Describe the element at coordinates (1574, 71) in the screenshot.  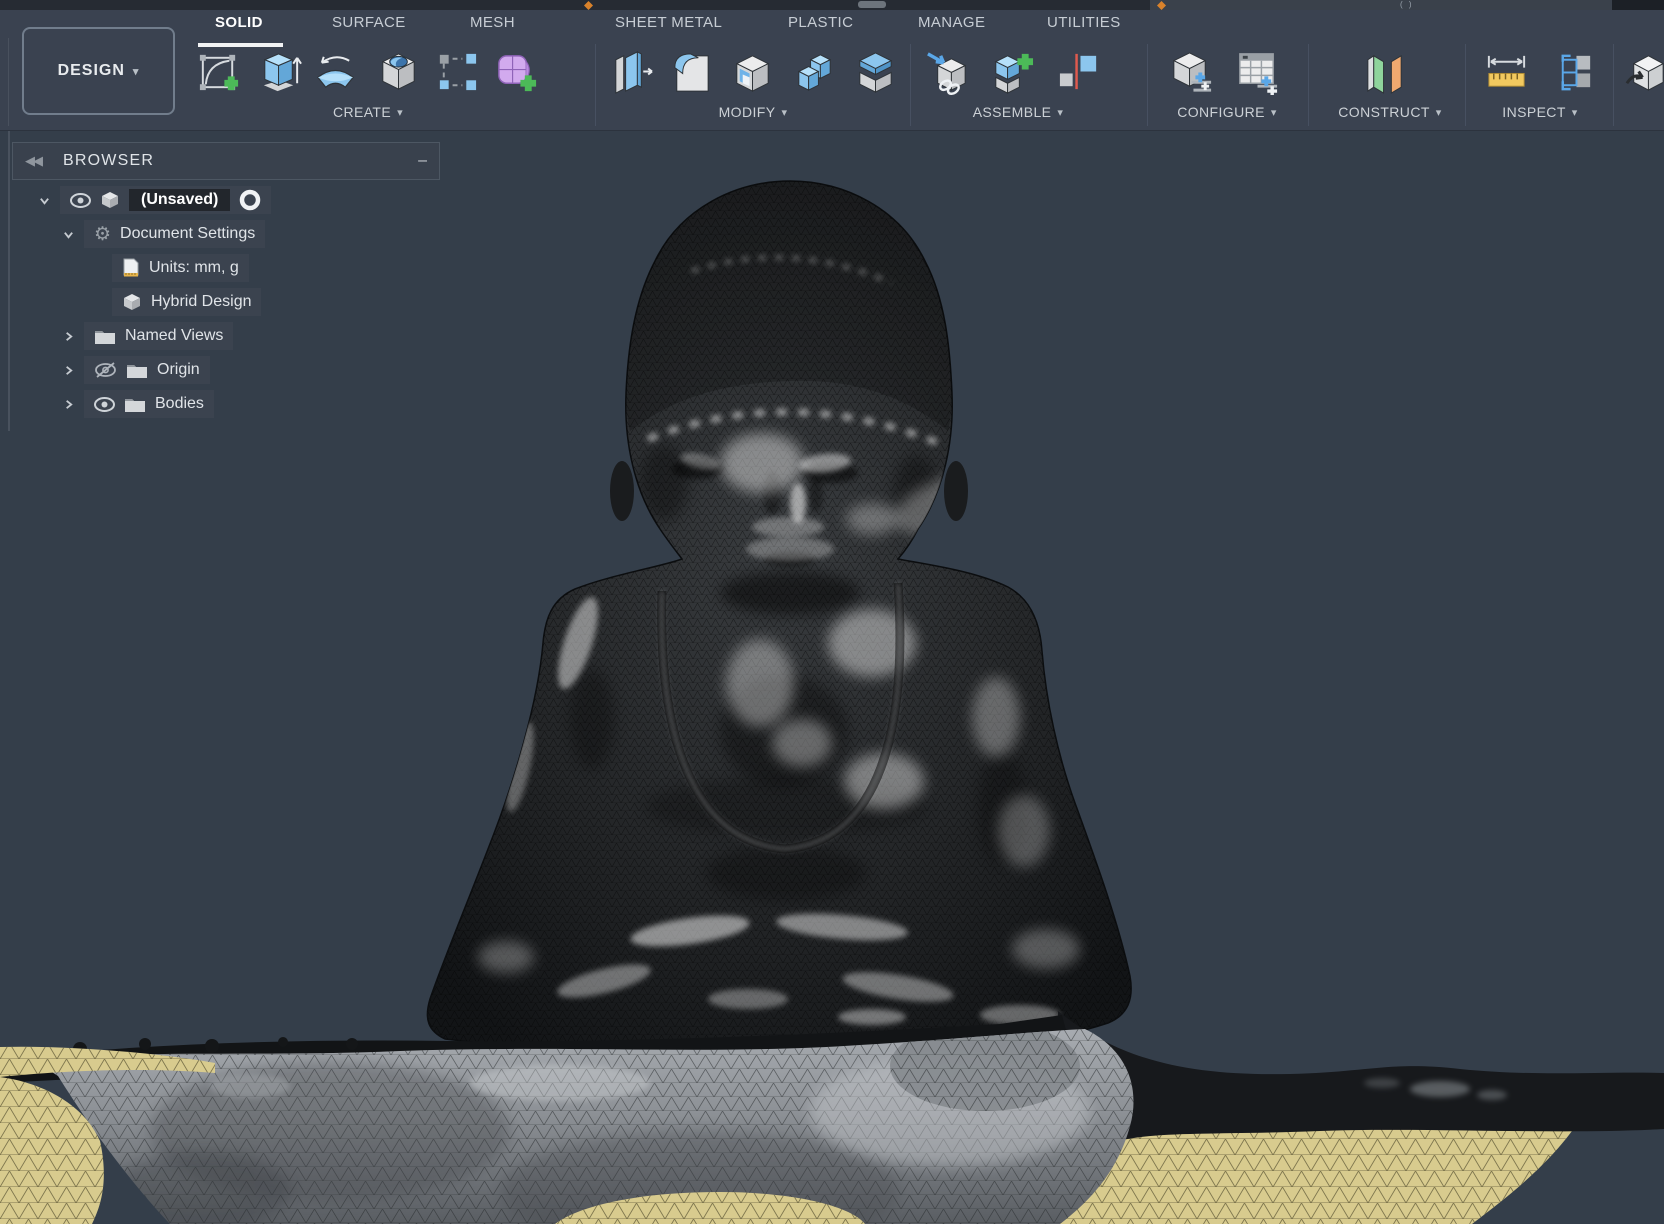
I see `section-analysis-icon` at that location.